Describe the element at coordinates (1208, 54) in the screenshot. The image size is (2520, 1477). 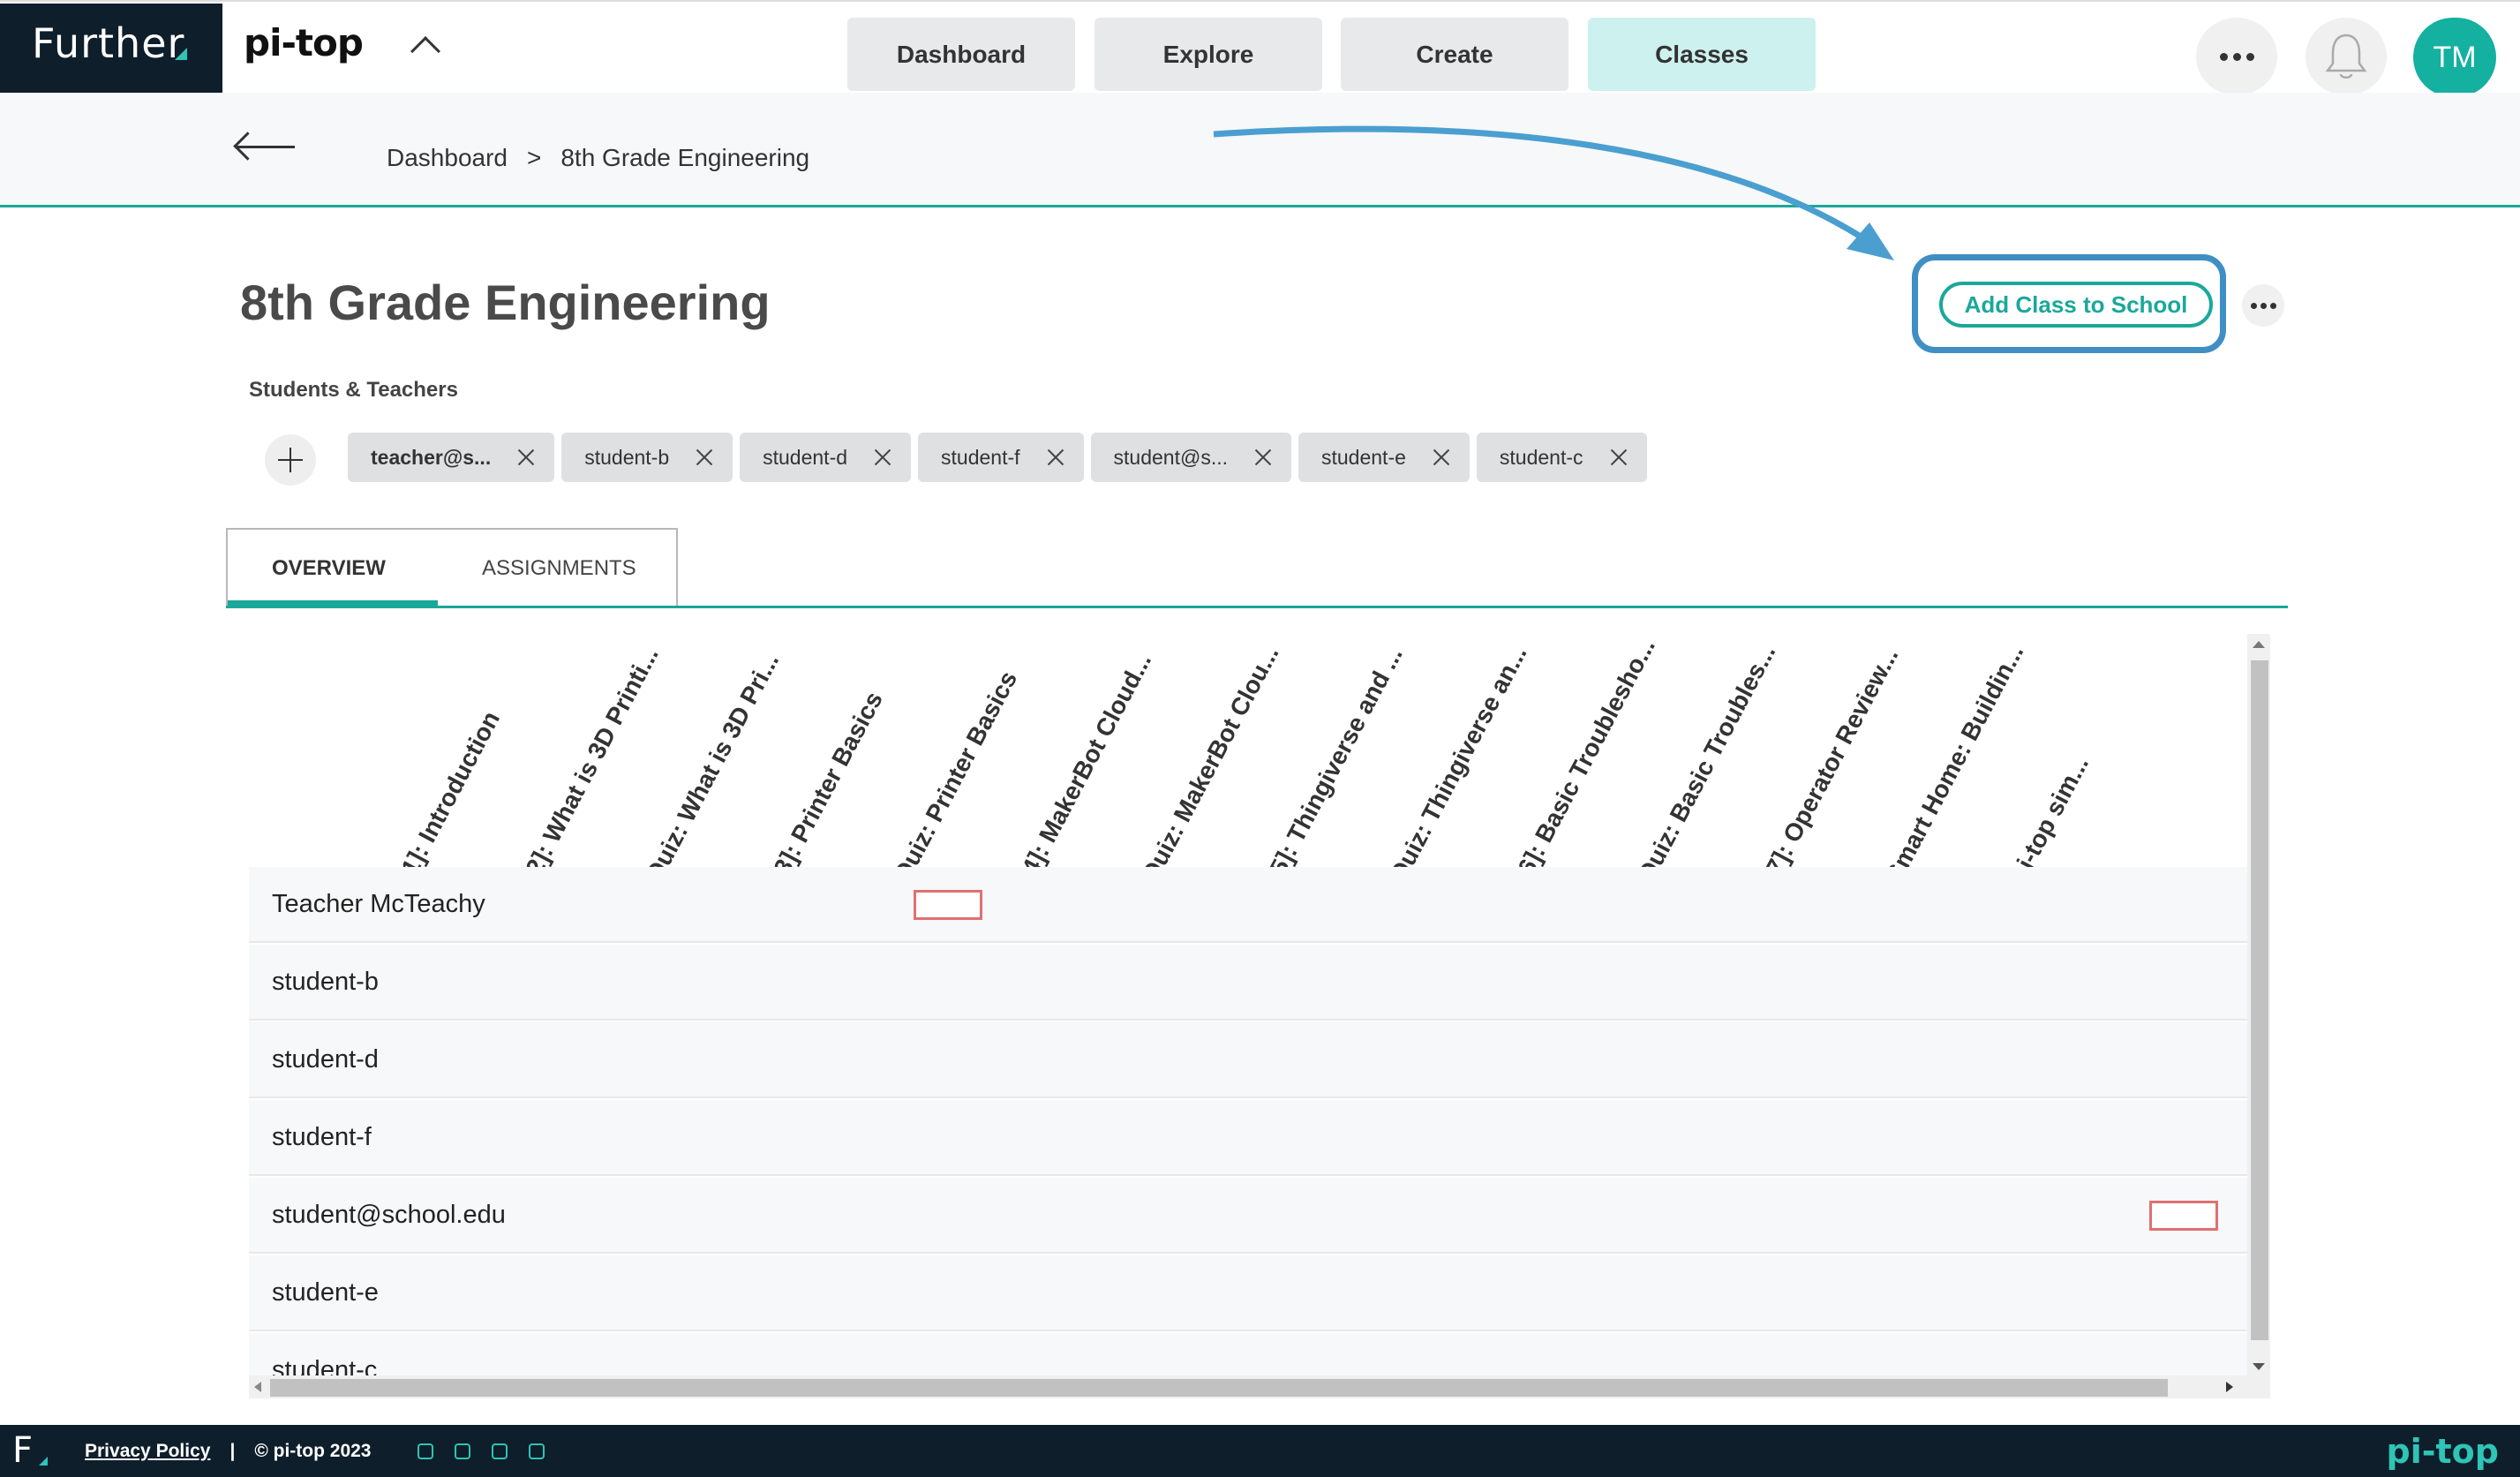
I see `nav-explore: Explore` at that location.